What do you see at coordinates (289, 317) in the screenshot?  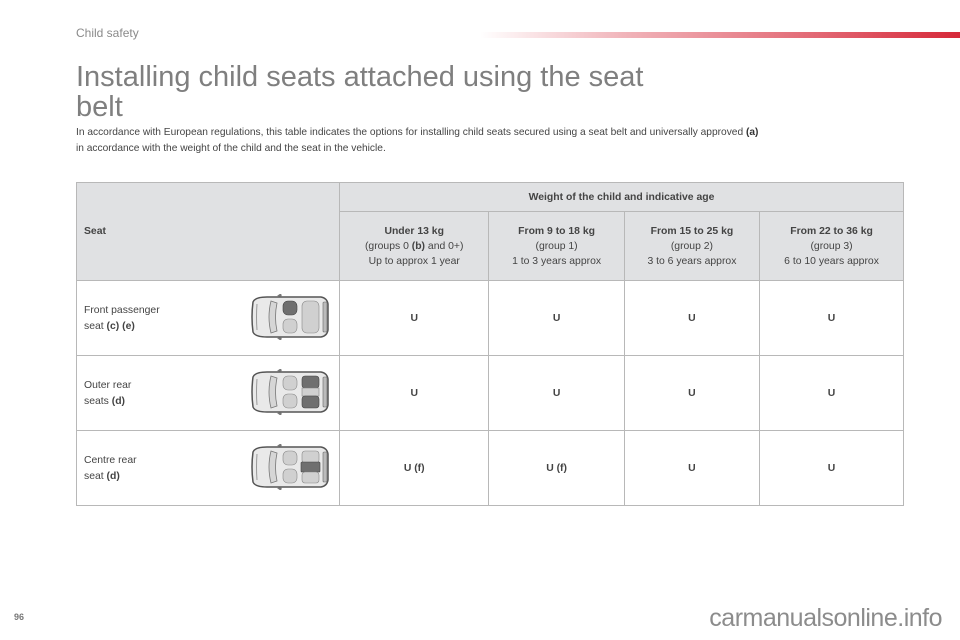 I see `car-front-passenger-icon` at bounding box center [289, 317].